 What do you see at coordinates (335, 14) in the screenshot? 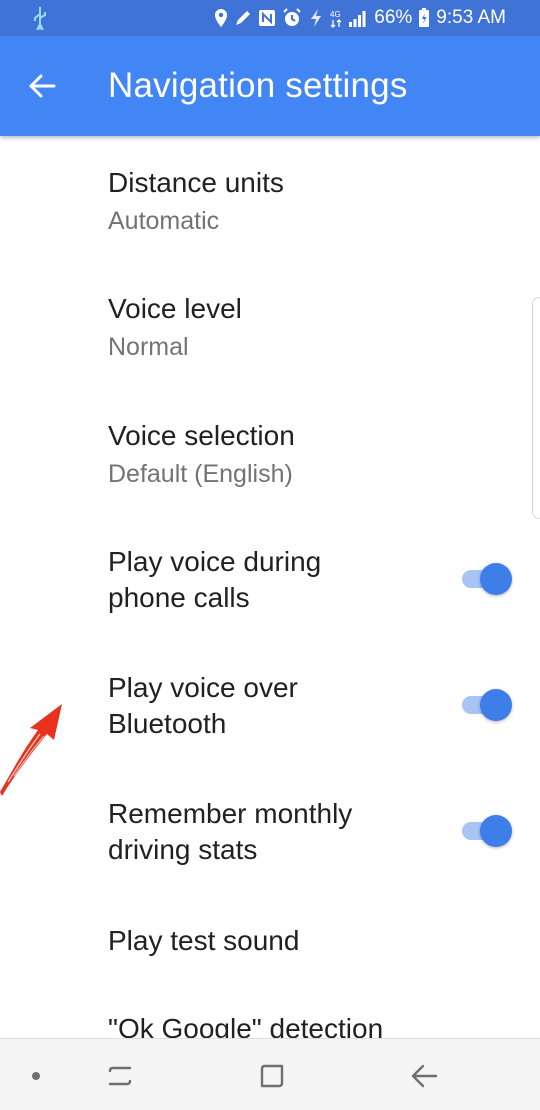
I see `svg-text: 4G` at bounding box center [335, 14].